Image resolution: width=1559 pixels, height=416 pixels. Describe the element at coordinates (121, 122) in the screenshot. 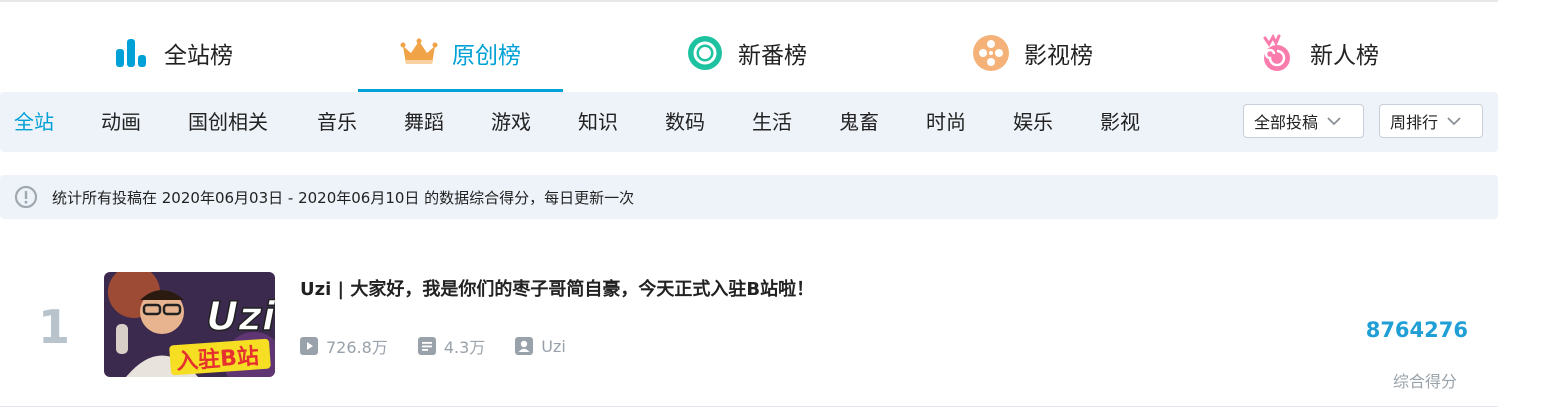

I see `category-animation: 动画` at that location.